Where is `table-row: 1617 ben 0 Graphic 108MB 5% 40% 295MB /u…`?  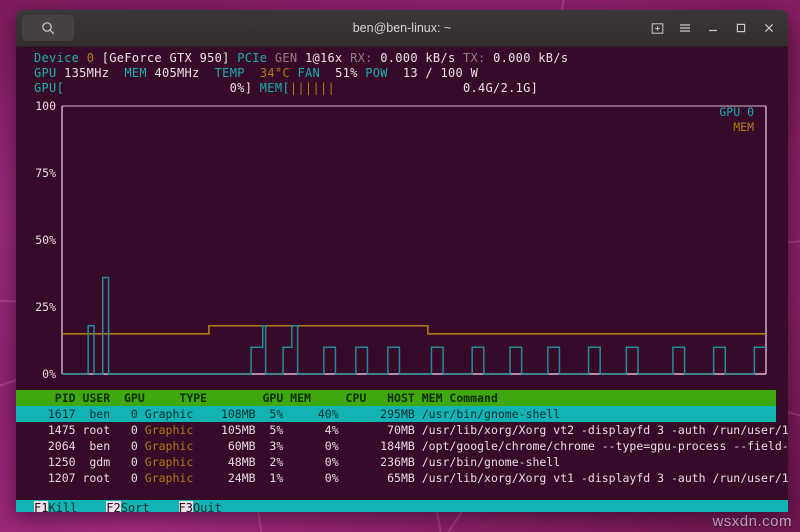 table-row: 1617 ben 0 Graphic 108MB 5% 40% 295MB /u… is located at coordinates (396, 414).